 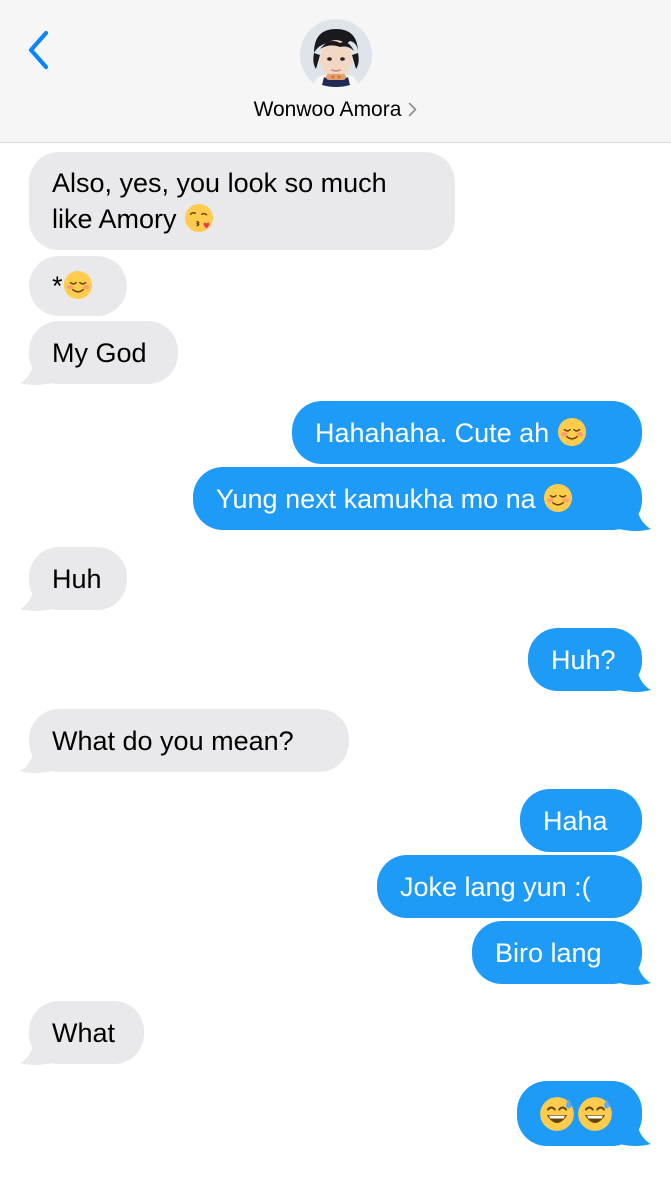 I want to click on contact-name: Wonwoo Amora, so click(x=327, y=109).